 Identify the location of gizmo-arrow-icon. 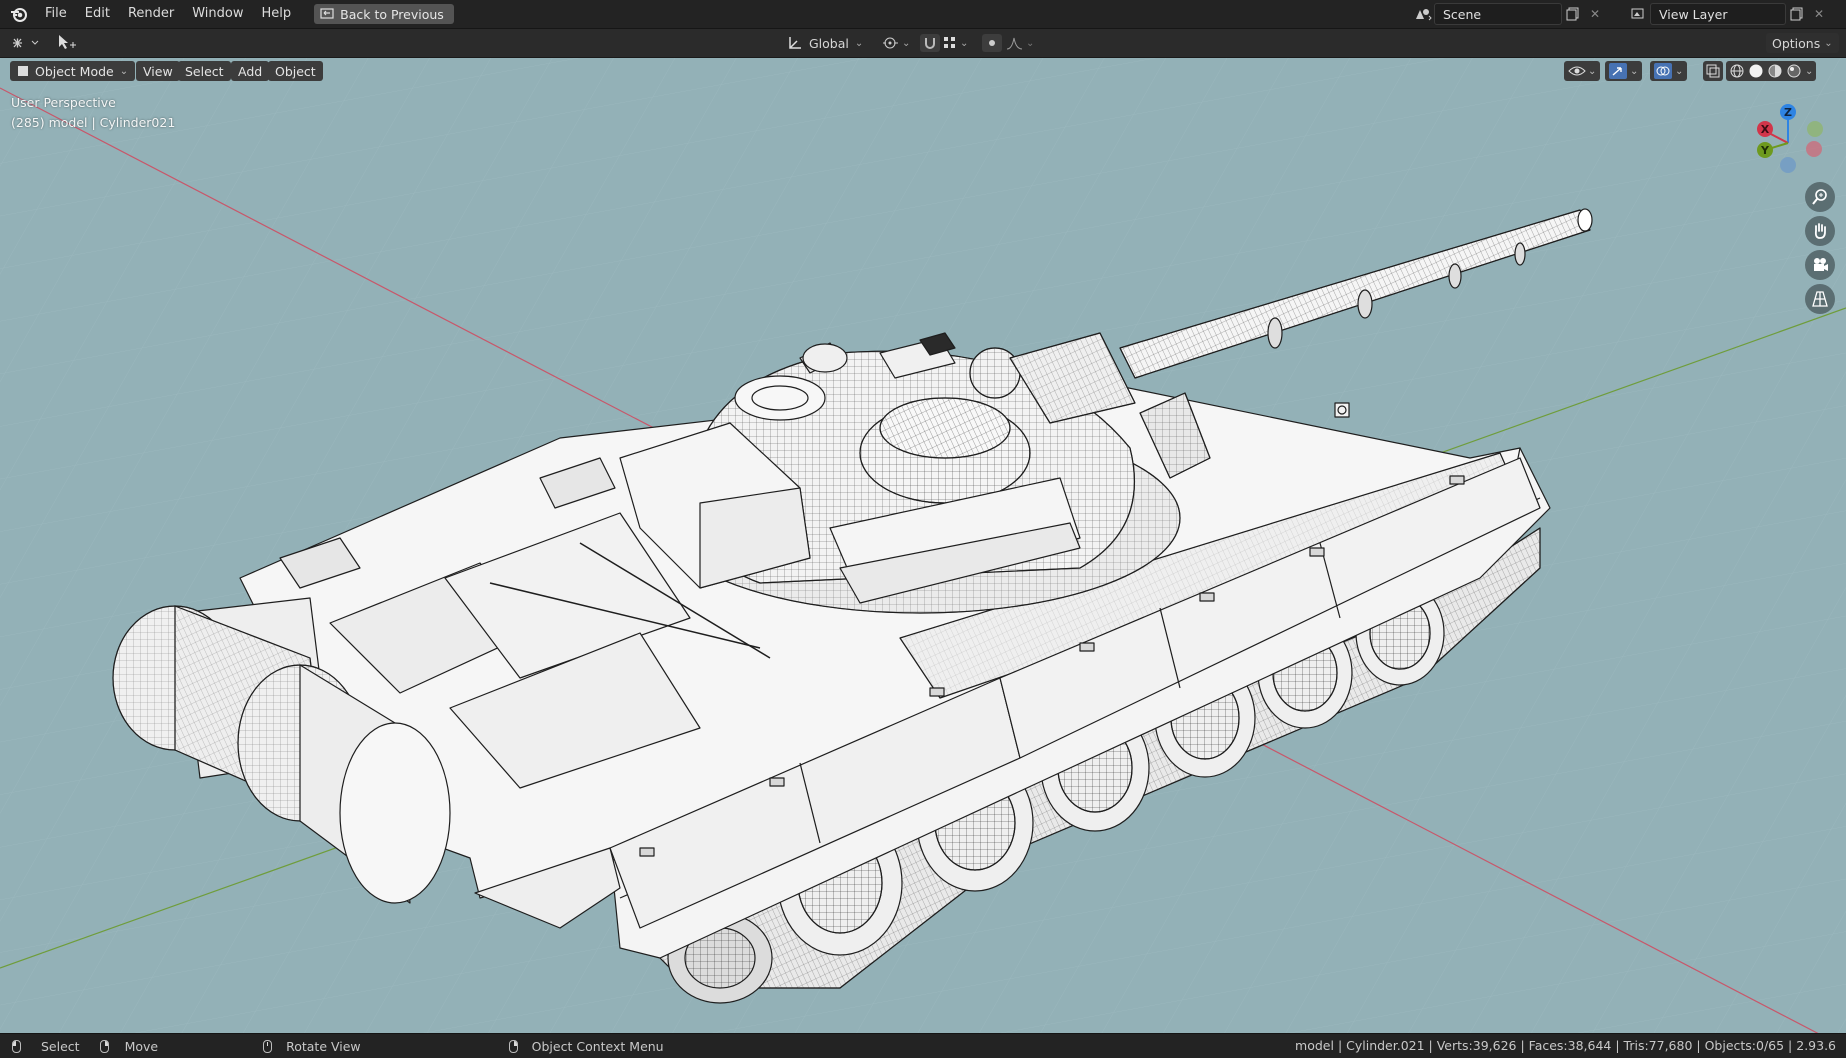
(1618, 71).